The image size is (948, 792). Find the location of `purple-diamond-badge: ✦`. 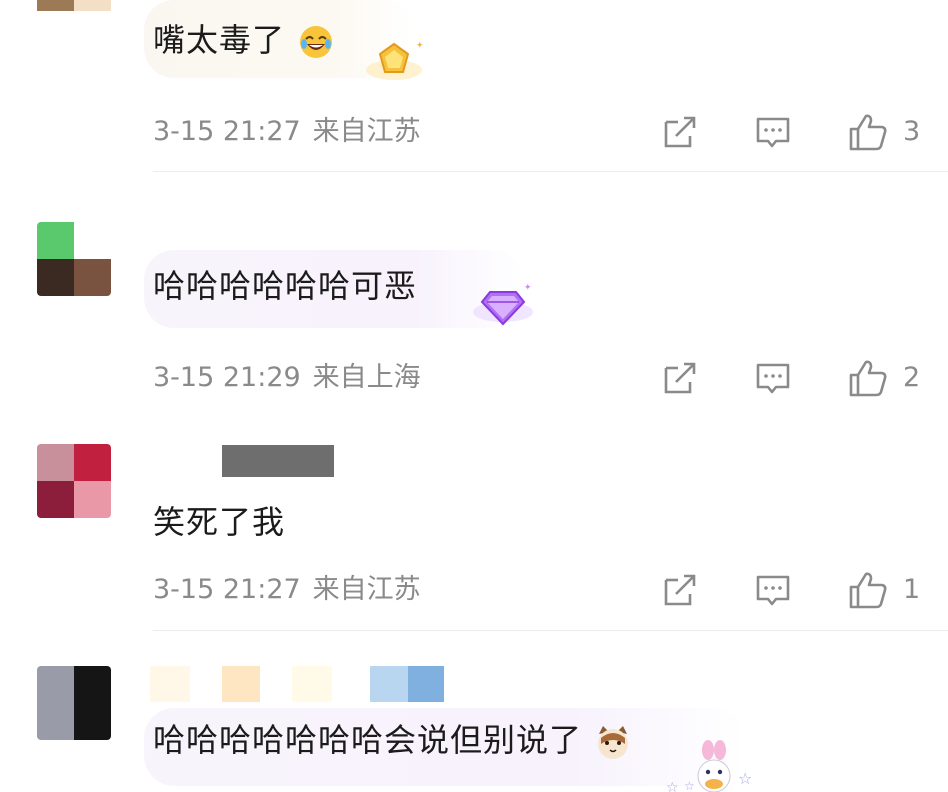

purple-diamond-badge: ✦ is located at coordinates (503, 304).